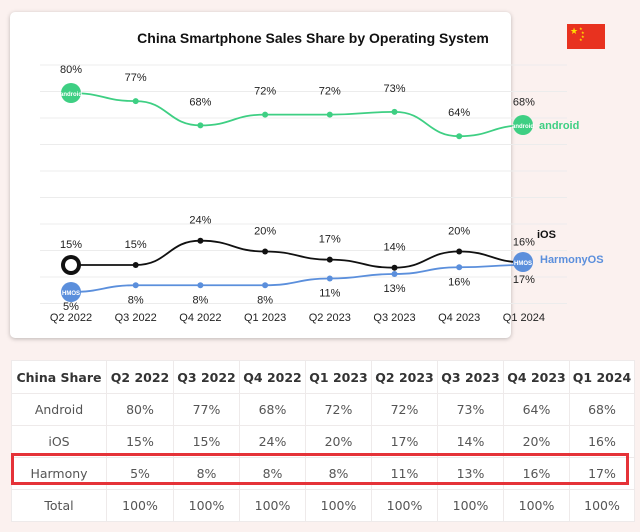  Describe the element at coordinates (546, 235) in the screenshot. I see `legend-ios: iOS` at that location.